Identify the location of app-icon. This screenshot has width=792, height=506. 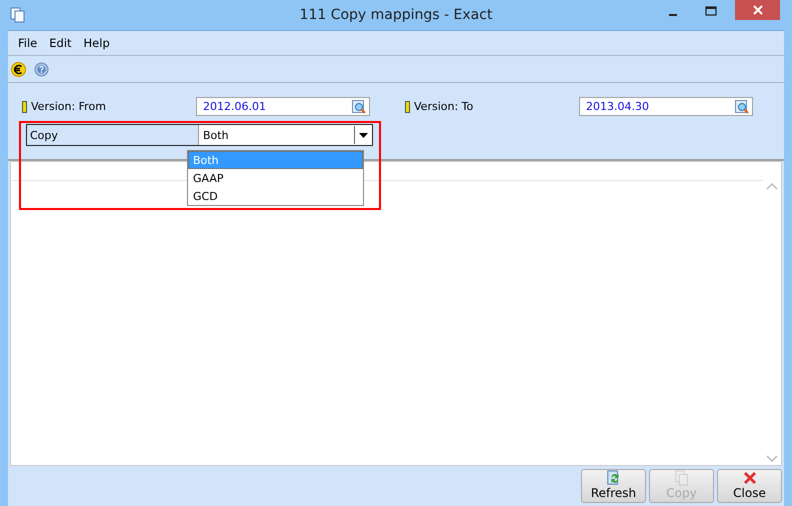
(18, 15).